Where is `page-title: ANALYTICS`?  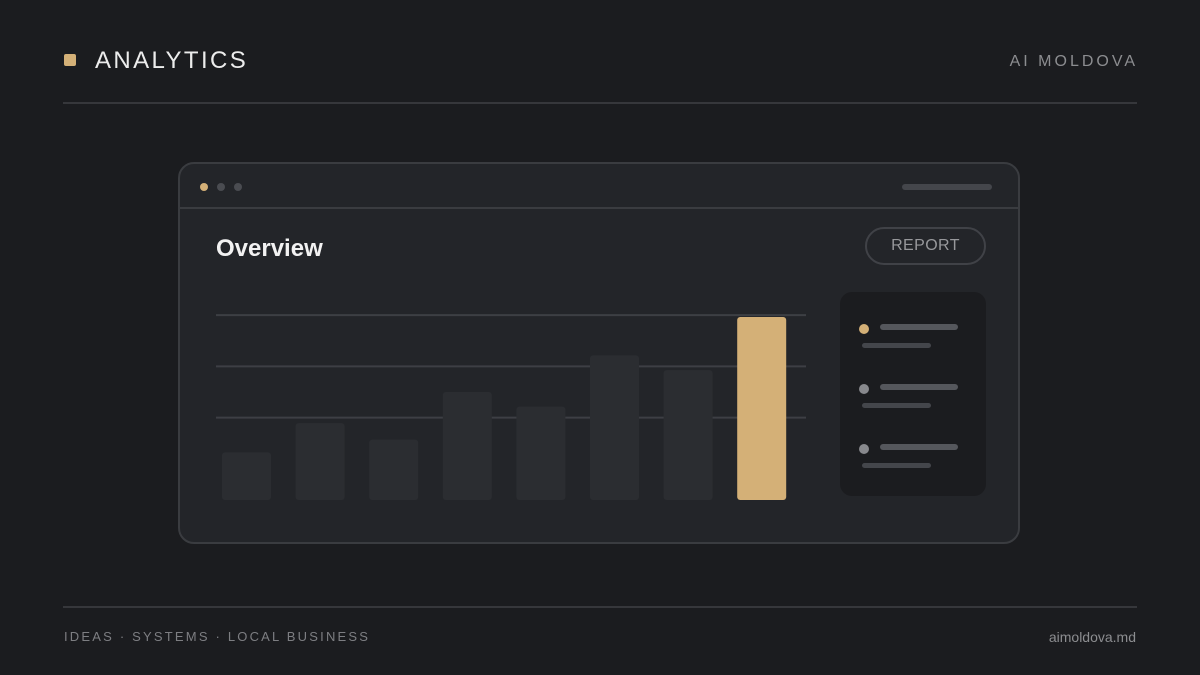
page-title: ANALYTICS is located at coordinates (172, 60).